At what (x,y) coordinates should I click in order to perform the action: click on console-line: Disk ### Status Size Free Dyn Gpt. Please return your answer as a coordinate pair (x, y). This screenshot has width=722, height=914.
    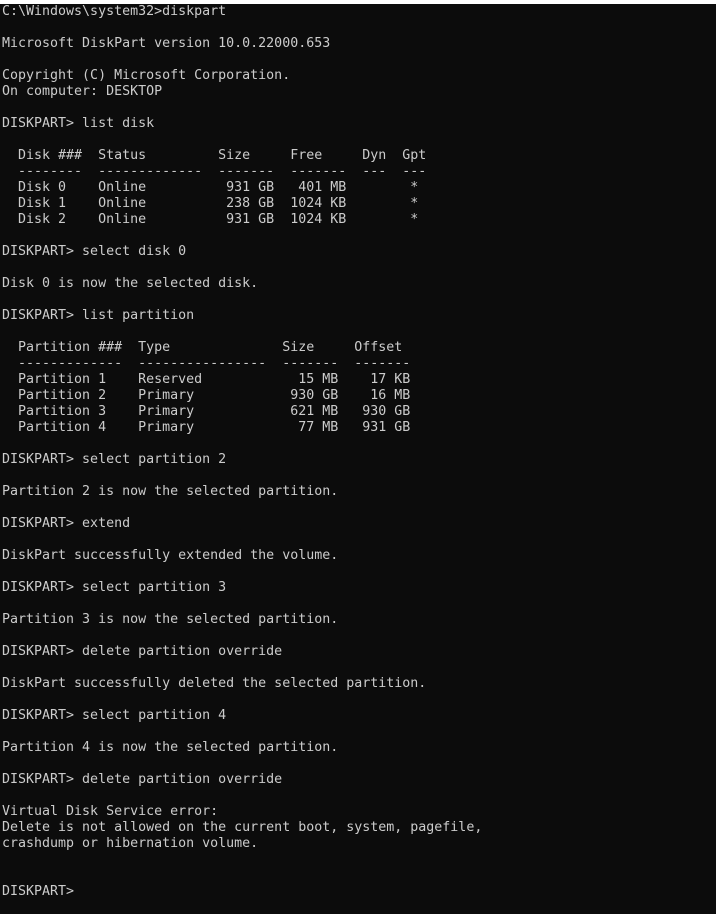
    Looking at the image, I should click on (214, 155).